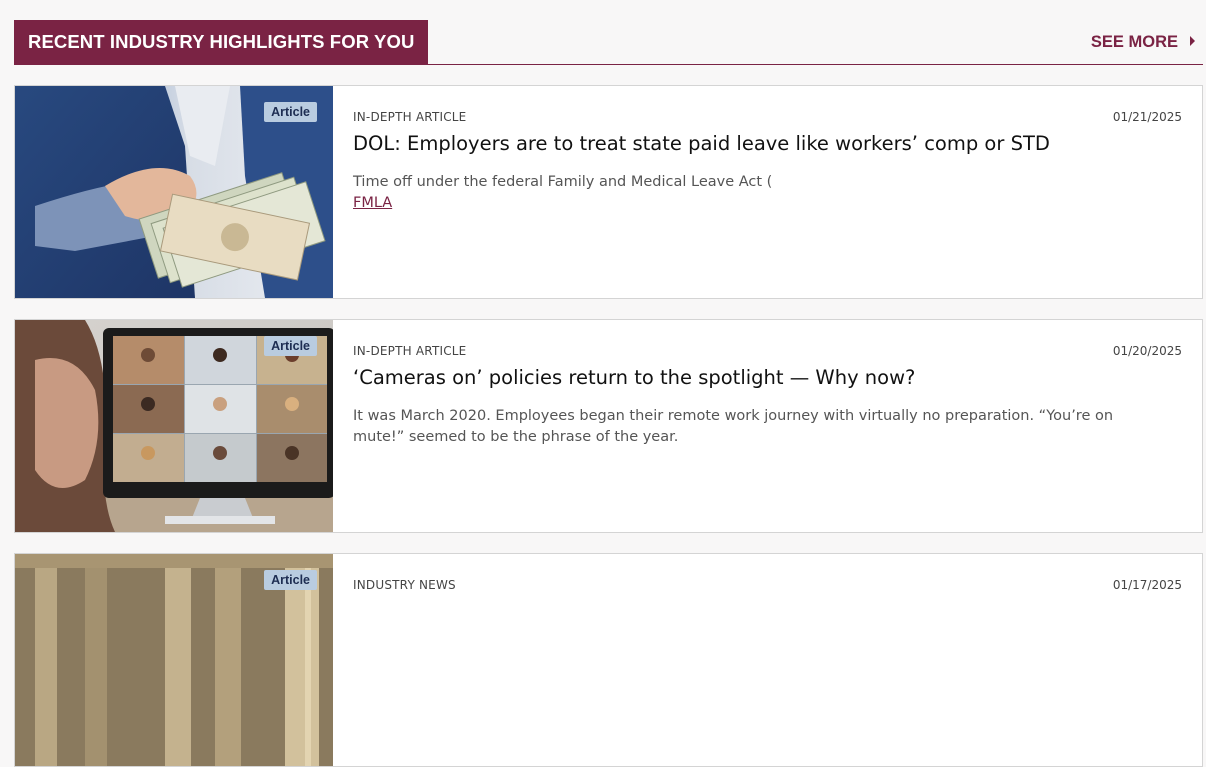  I want to click on see-more-link: SEE MORE, so click(1143, 42).